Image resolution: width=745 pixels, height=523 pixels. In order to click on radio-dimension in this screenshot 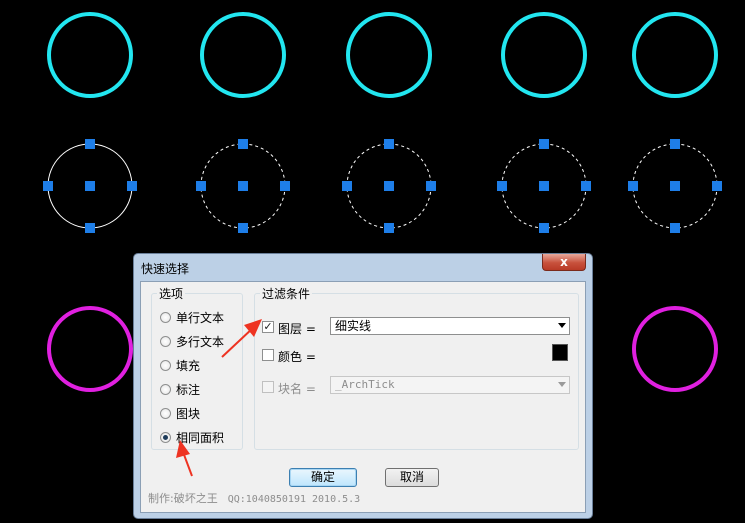, I will do `click(165, 389)`.